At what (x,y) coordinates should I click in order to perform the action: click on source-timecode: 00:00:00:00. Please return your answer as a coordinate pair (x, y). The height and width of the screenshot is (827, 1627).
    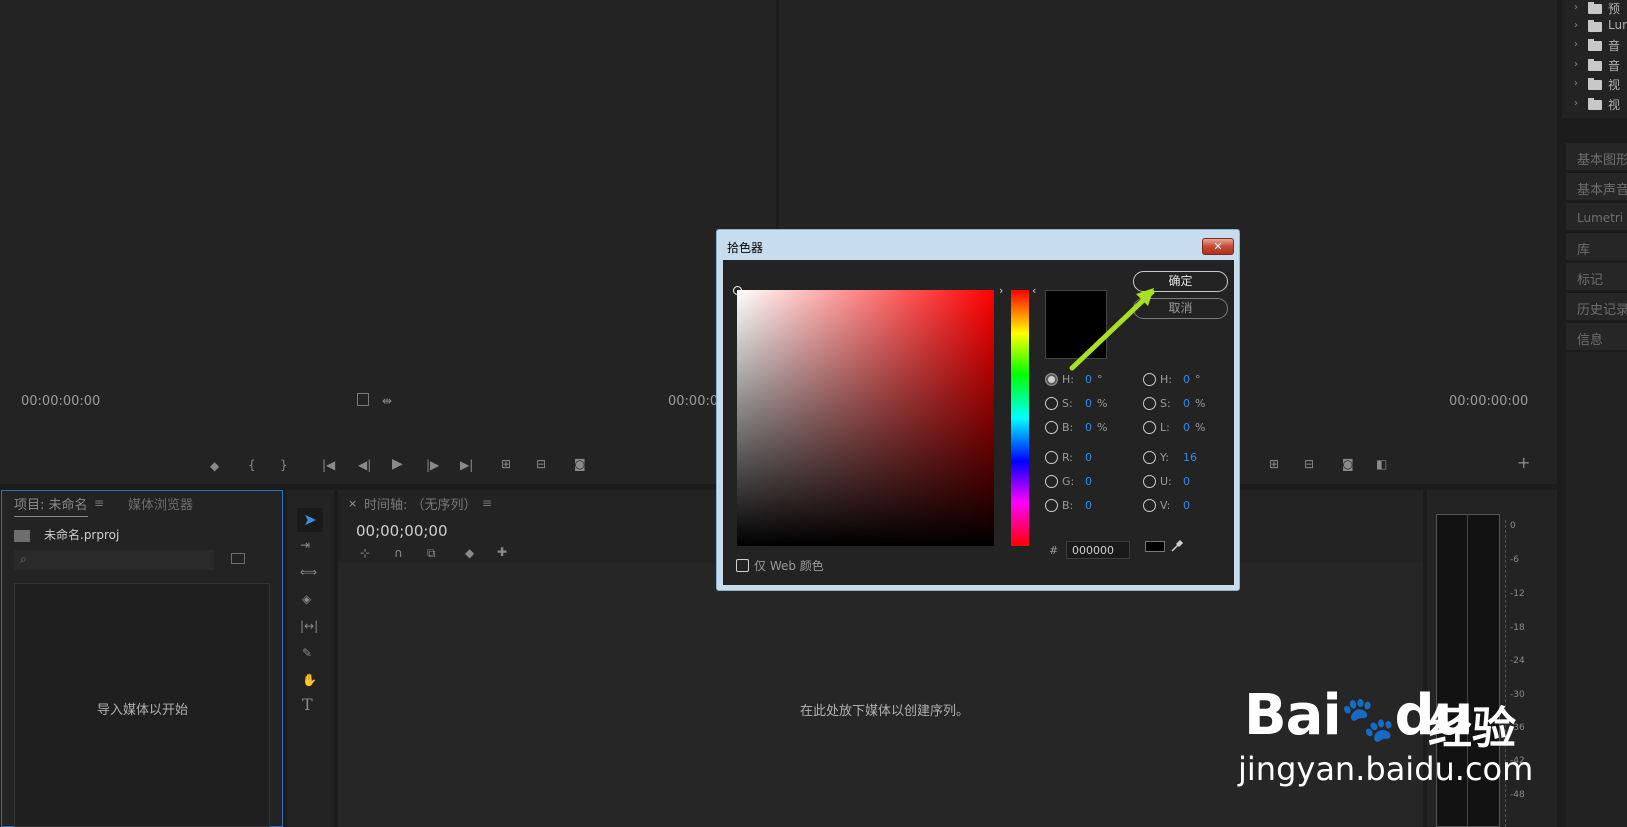
    Looking at the image, I should click on (60, 401).